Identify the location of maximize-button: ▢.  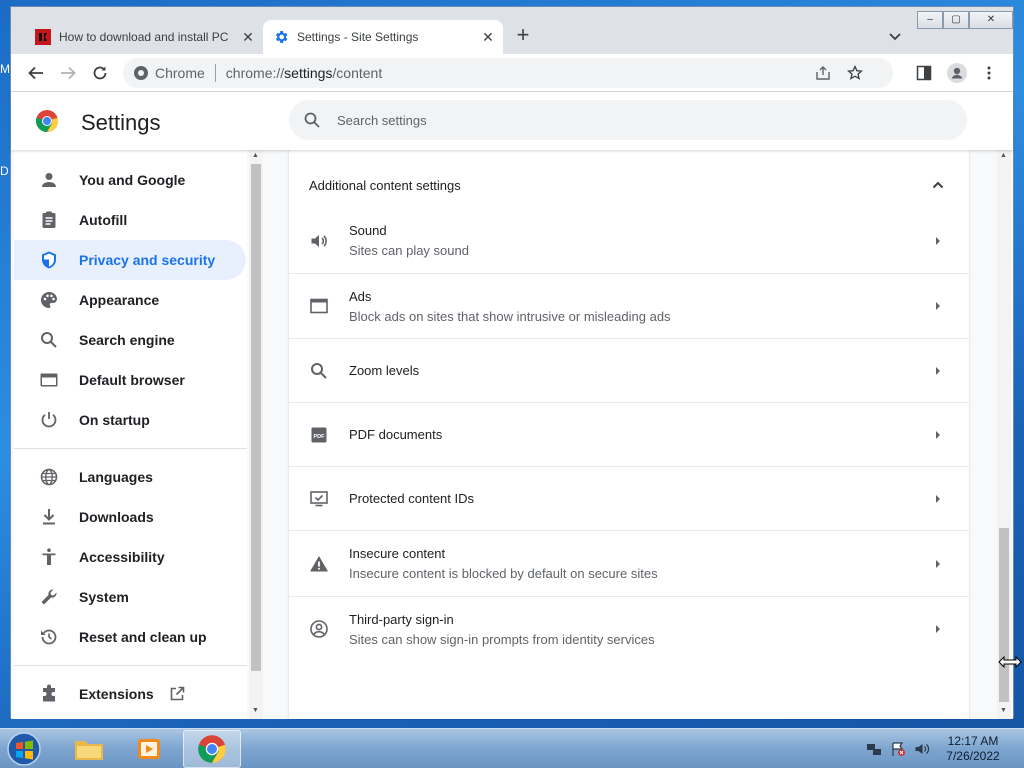
(956, 20).